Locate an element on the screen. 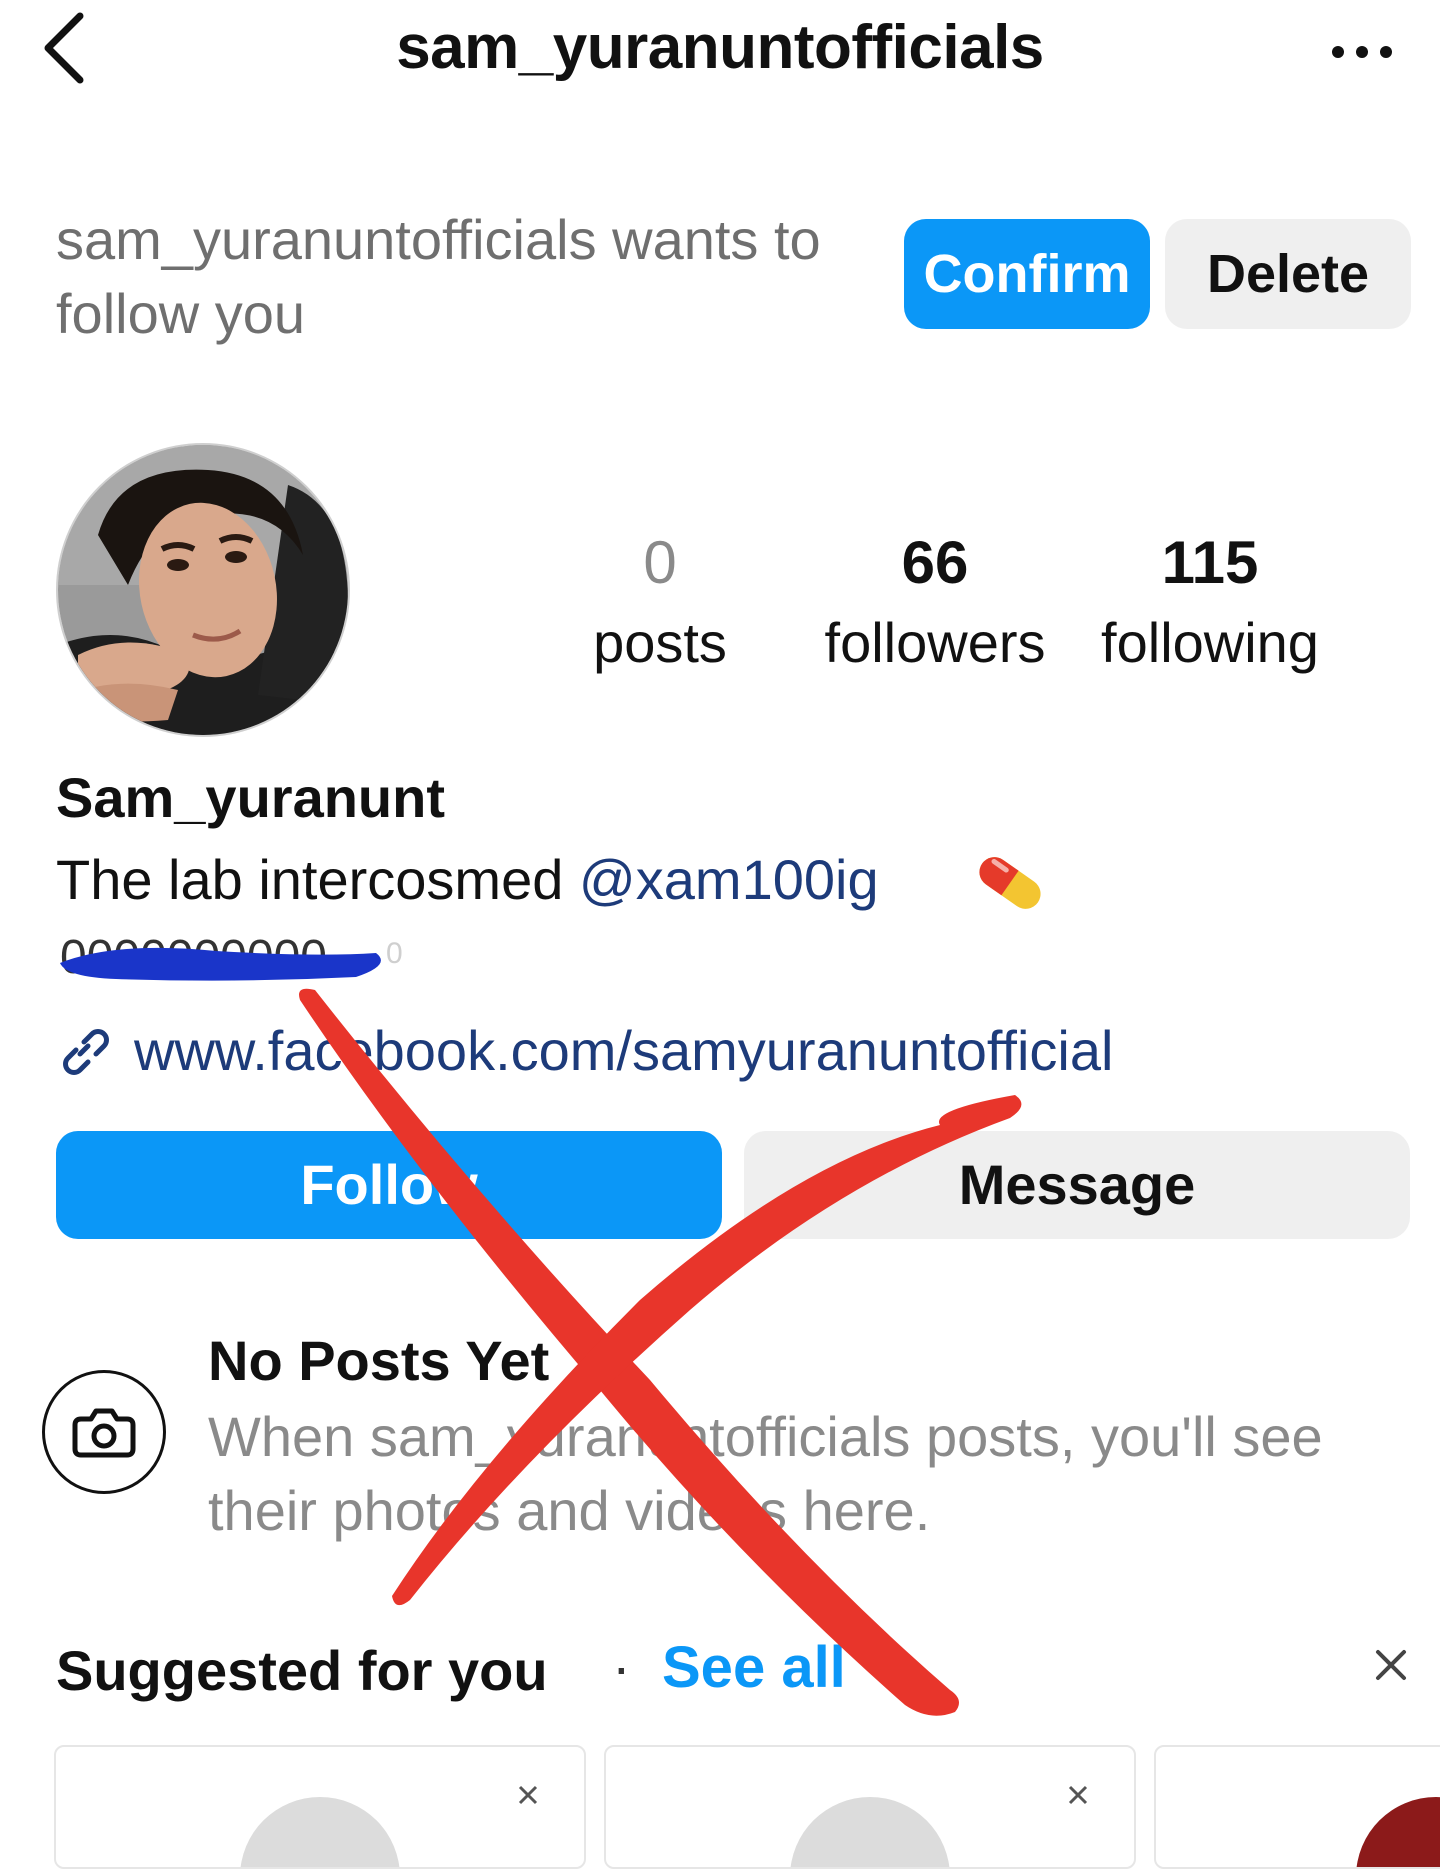 The image size is (1440, 1872). followers-label: followers is located at coordinates (935, 642).